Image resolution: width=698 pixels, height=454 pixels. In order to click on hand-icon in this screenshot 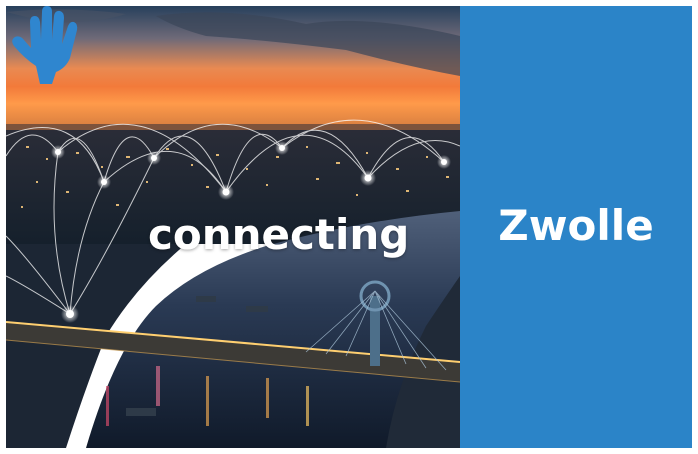, I will do `click(45, 45)`.